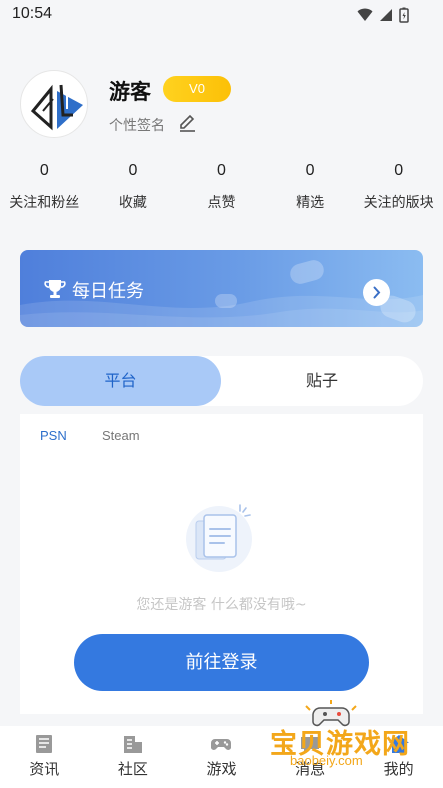  Describe the element at coordinates (187, 123) in the screenshot. I see `edit-icon` at that location.